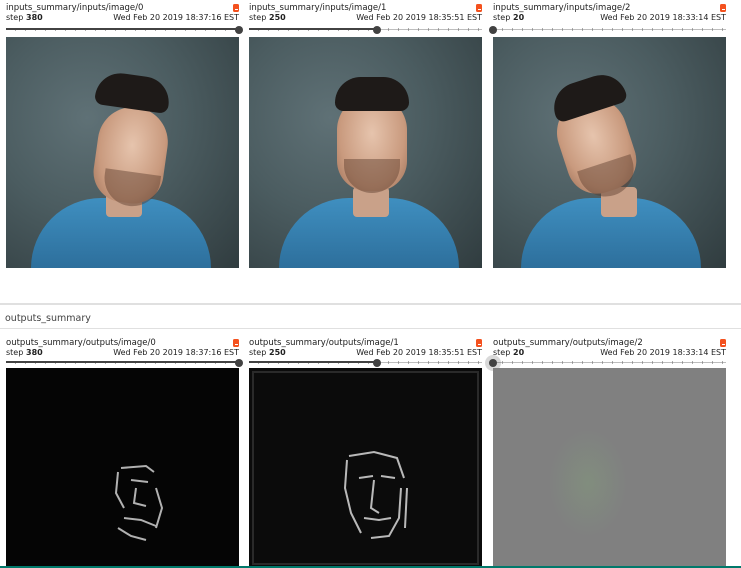 The height and width of the screenshot is (568, 741). I want to click on faint-blob, so click(588, 483).